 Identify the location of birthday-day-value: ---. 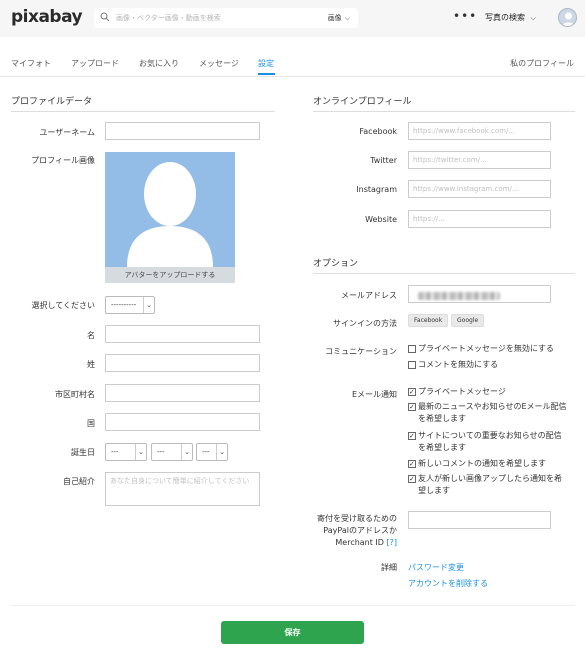
(115, 452).